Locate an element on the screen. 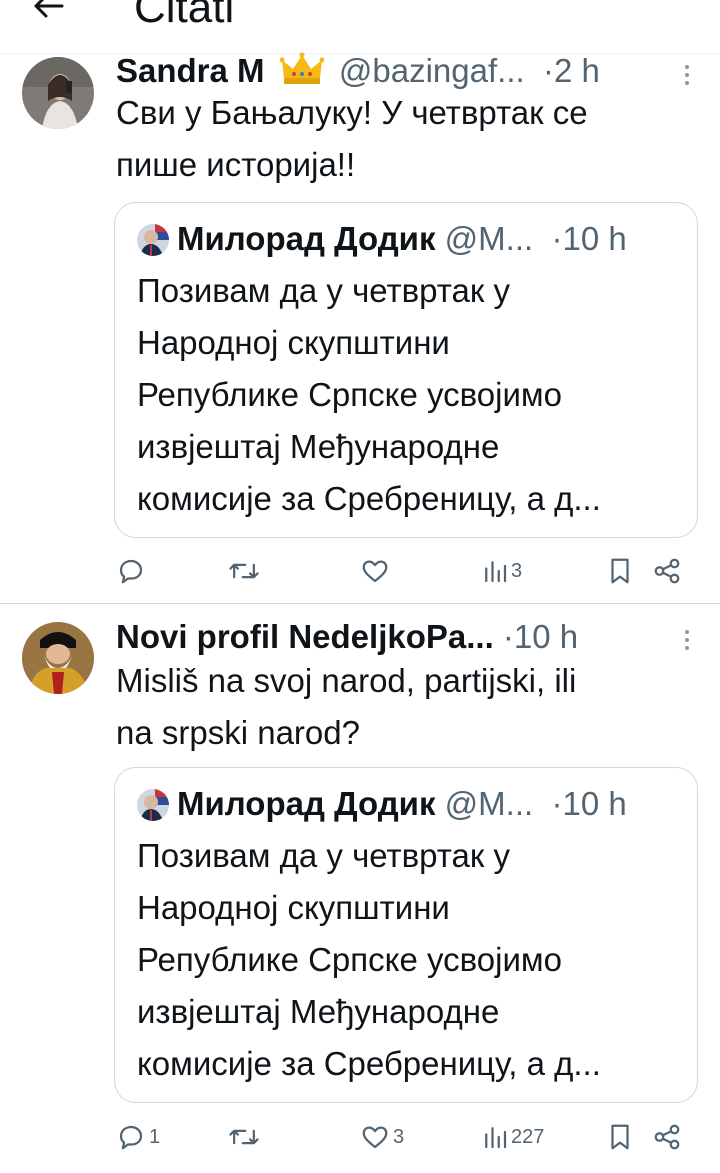 The height and width of the screenshot is (1173, 720). top-bar: Citati is located at coordinates (360, 27).